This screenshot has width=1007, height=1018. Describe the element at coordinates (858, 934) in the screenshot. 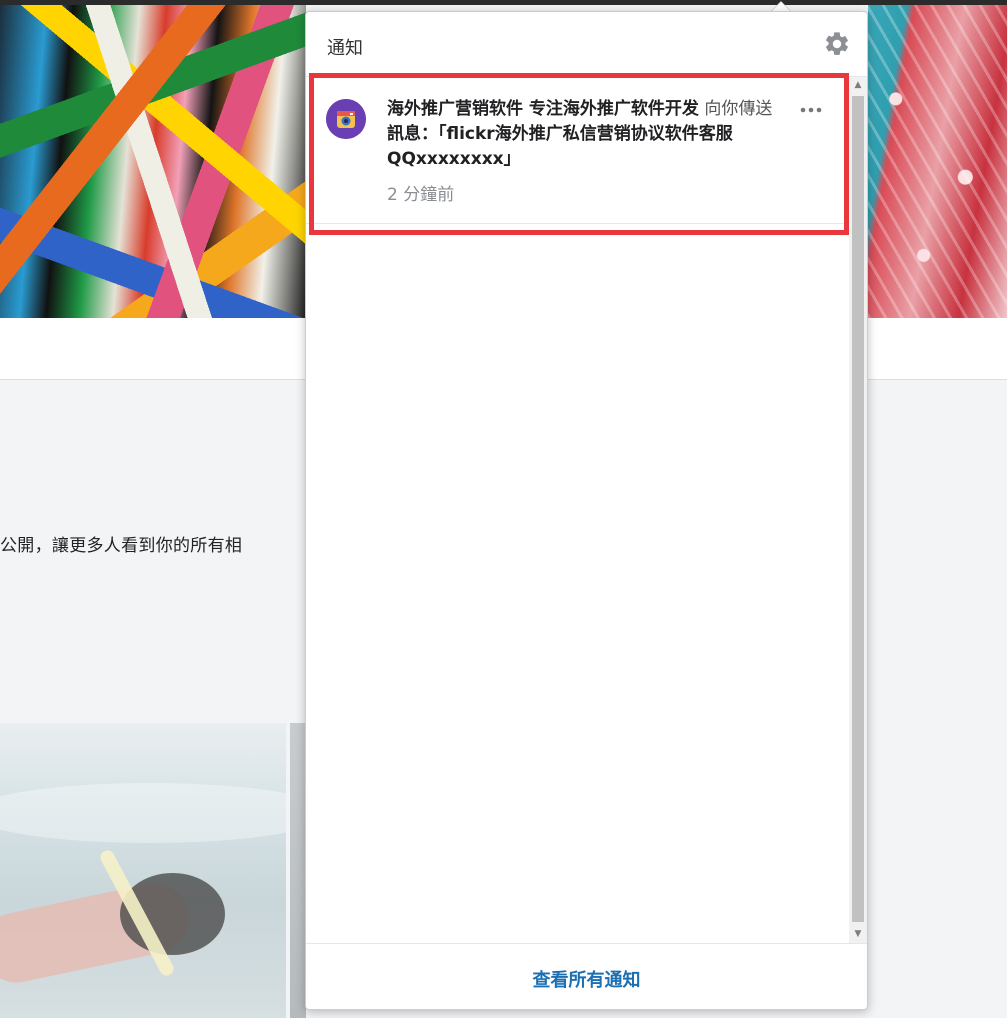

I see `scroll-down-arrow-icon: ▼` at that location.